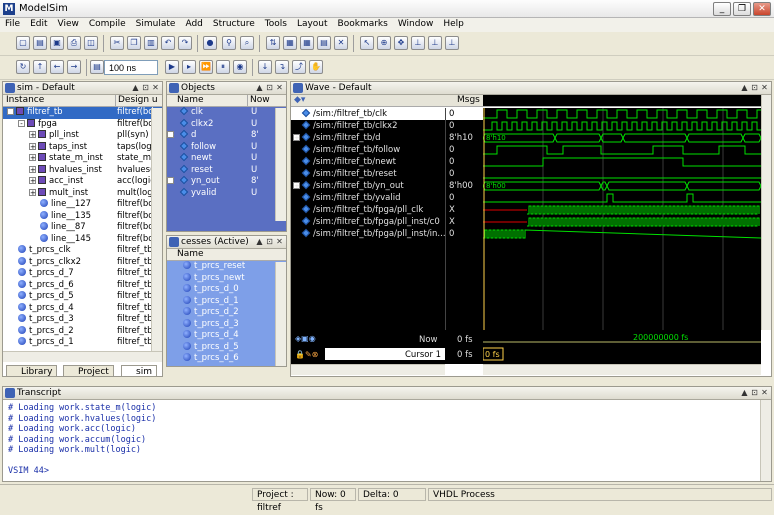 The image size is (774, 515). What do you see at coordinates (312, 24) in the screenshot?
I see `menu-layout: Layout` at bounding box center [312, 24].